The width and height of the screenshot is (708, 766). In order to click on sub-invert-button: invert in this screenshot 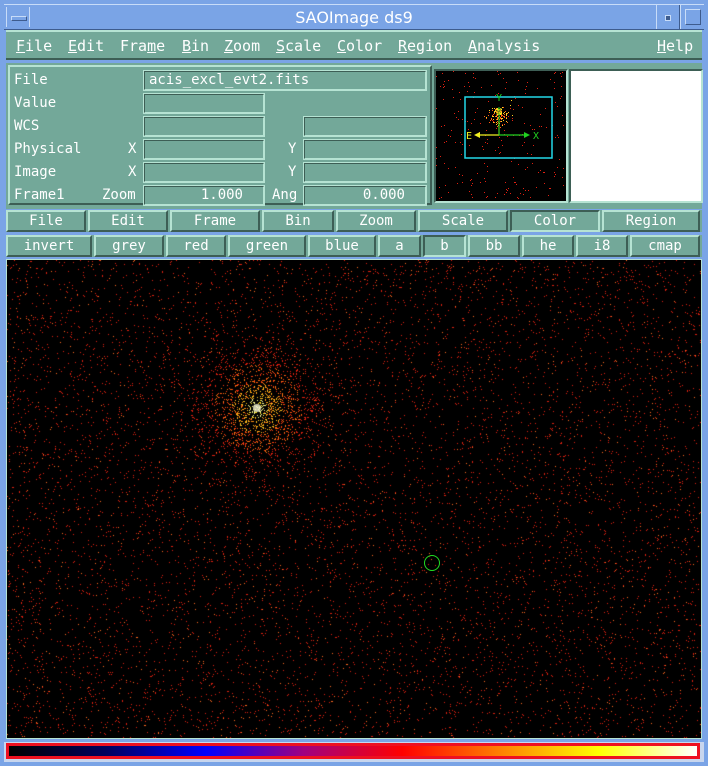, I will do `click(49, 246)`.